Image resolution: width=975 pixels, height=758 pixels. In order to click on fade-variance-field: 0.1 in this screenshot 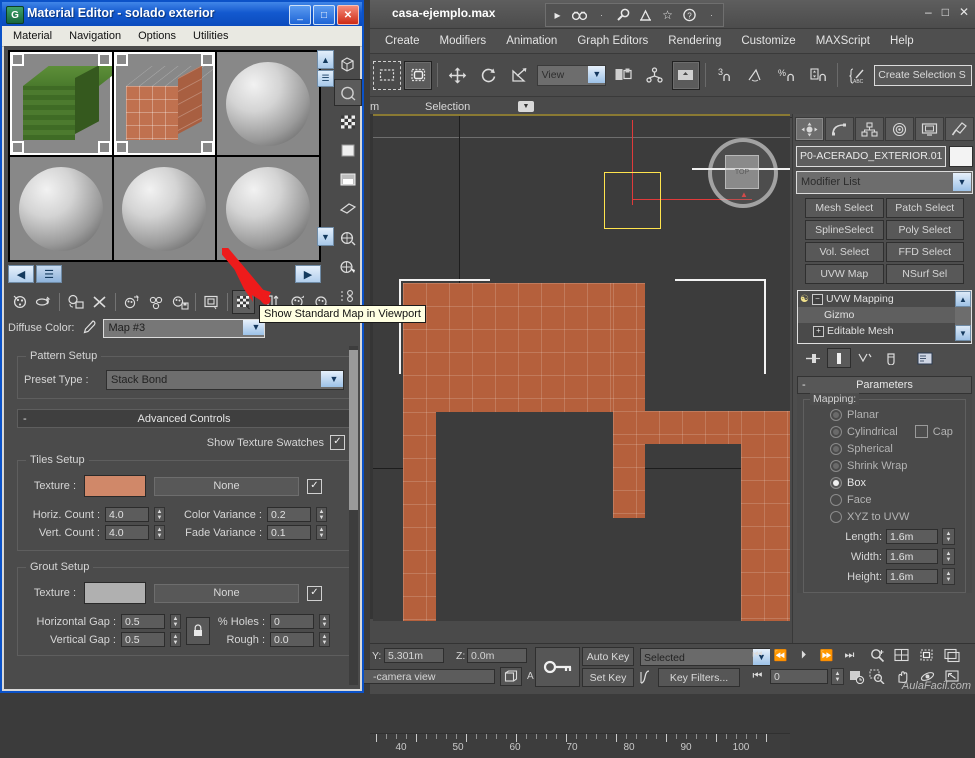, I will do `click(289, 532)`.